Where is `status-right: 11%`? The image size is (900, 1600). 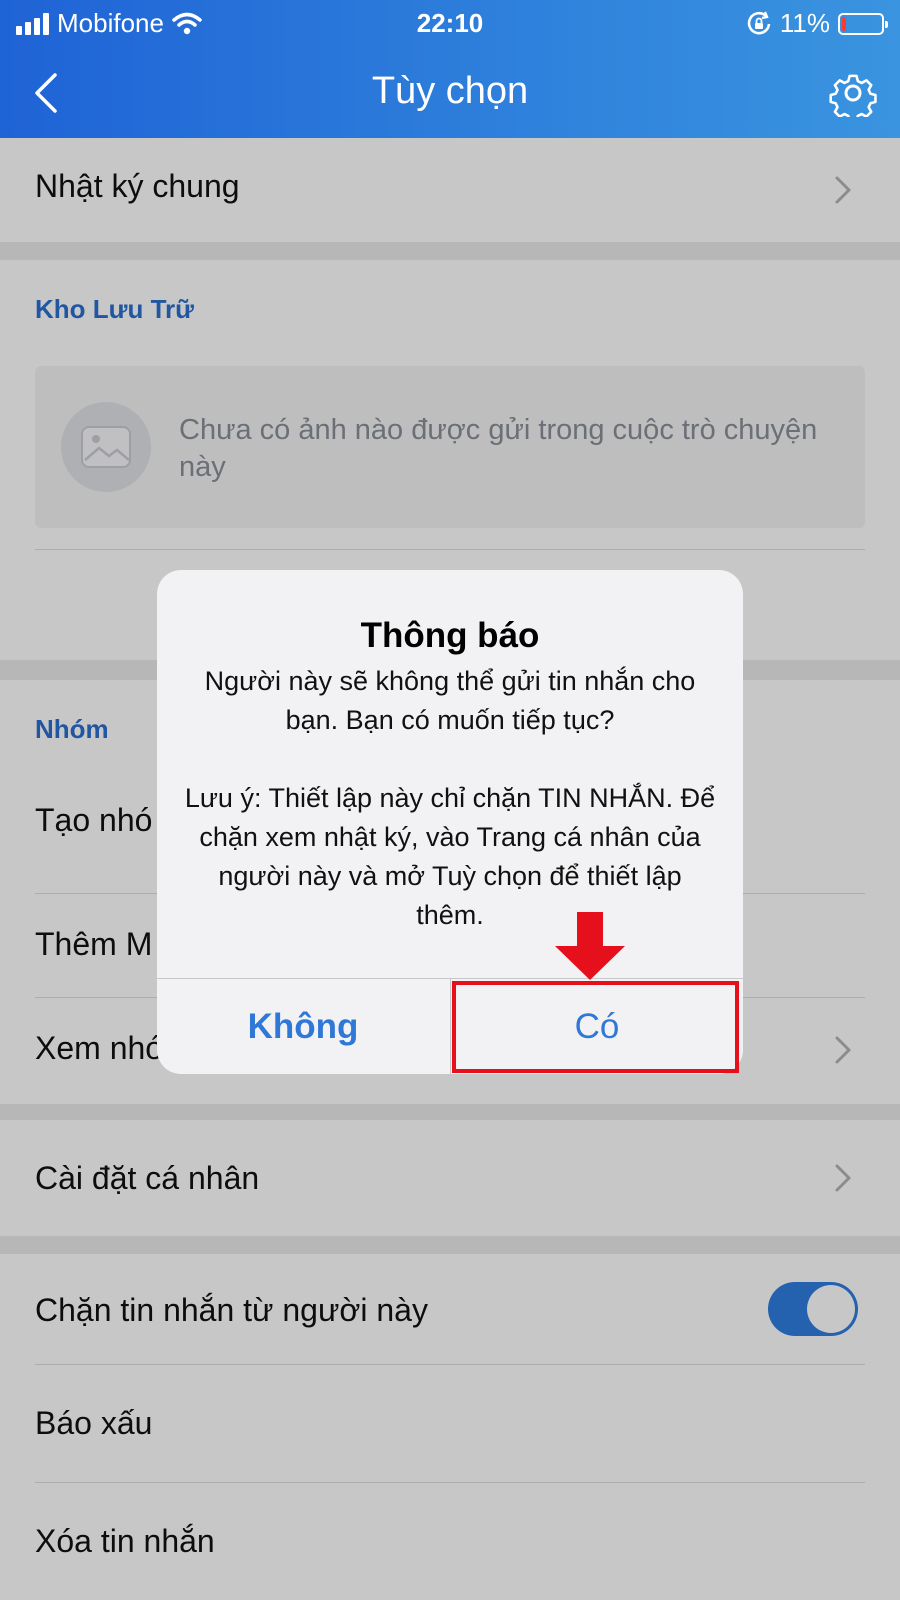
status-right: 11% is located at coordinates (817, 23).